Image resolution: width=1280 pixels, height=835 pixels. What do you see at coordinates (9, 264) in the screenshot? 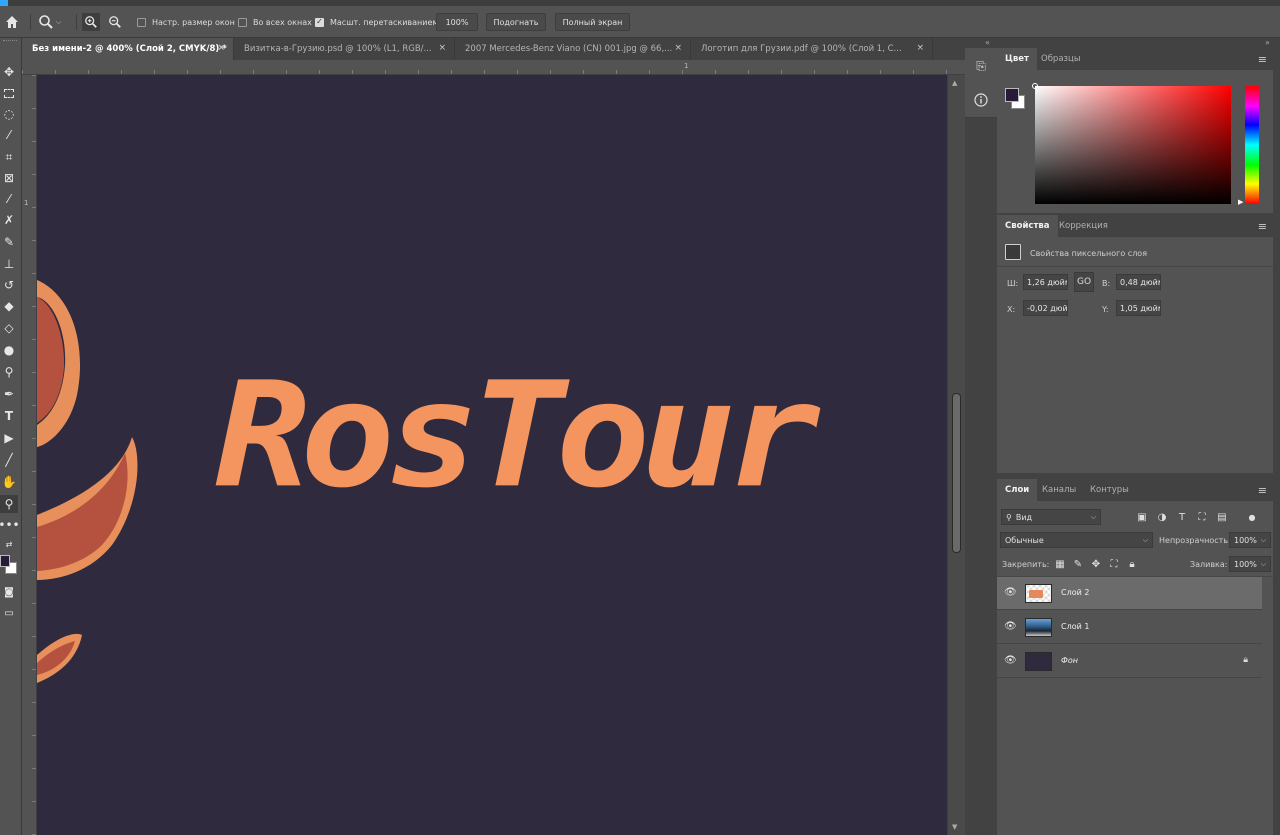
I see `stamp-tool: ⊥` at bounding box center [9, 264].